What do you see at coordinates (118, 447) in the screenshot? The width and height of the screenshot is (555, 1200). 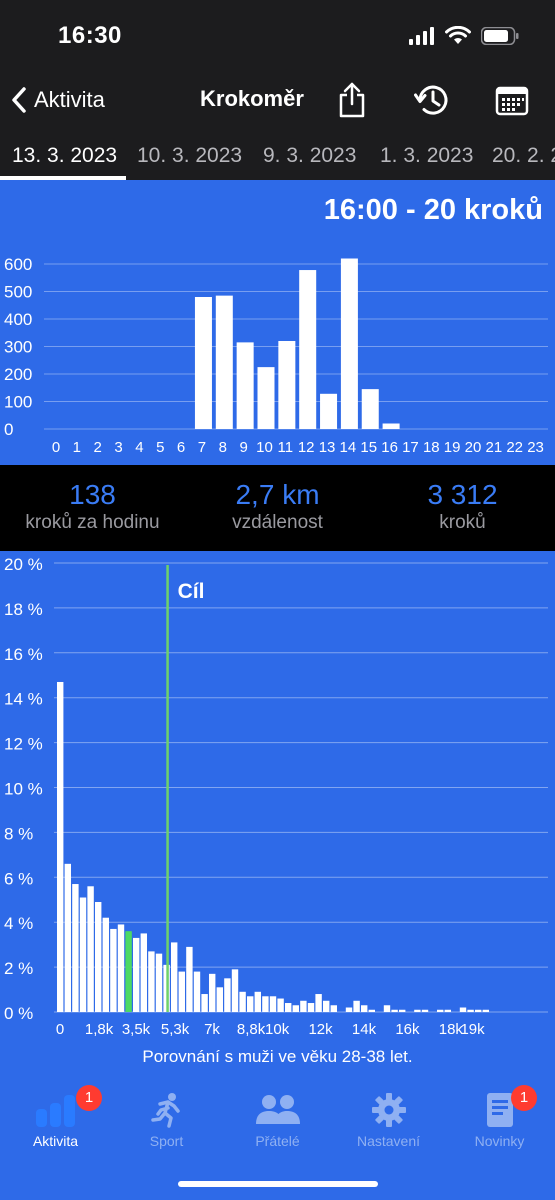 I see `hourly-x-tick-label: 3` at bounding box center [118, 447].